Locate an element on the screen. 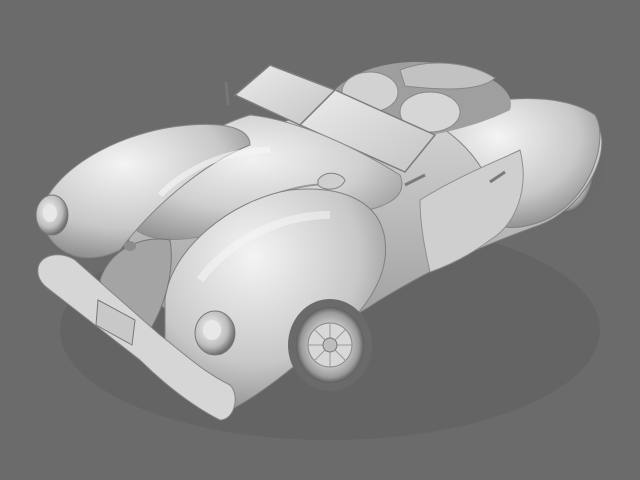  headlight-right is located at coordinates (215, 333).